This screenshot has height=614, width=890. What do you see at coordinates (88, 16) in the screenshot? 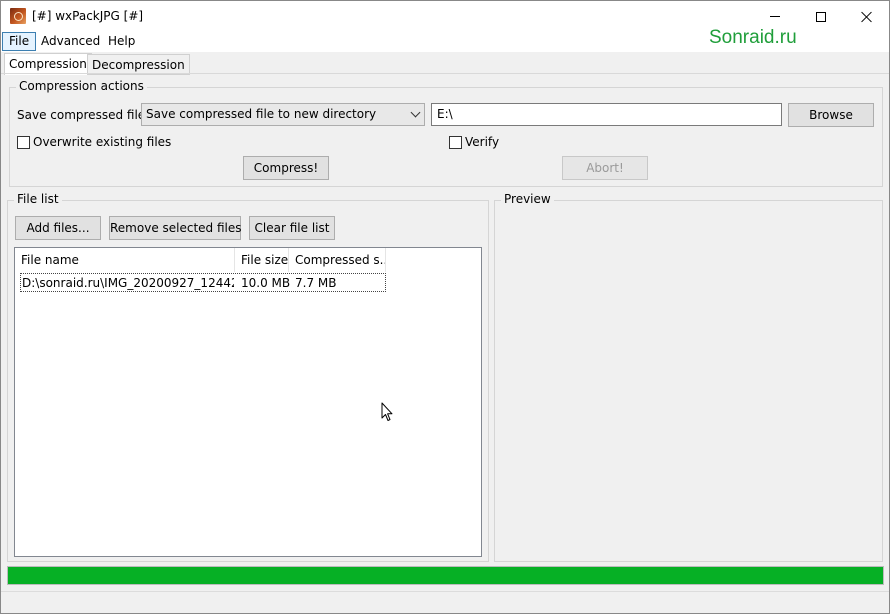
I see `window-title: [#] wxPackJPG [#]` at bounding box center [88, 16].